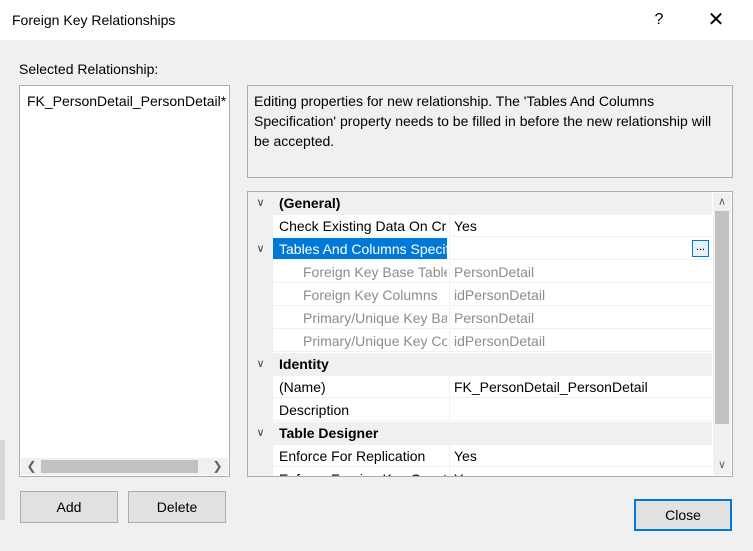  What do you see at coordinates (360, 318) in the screenshot?
I see `property-name: Primary/Unique Key Base Table` at bounding box center [360, 318].